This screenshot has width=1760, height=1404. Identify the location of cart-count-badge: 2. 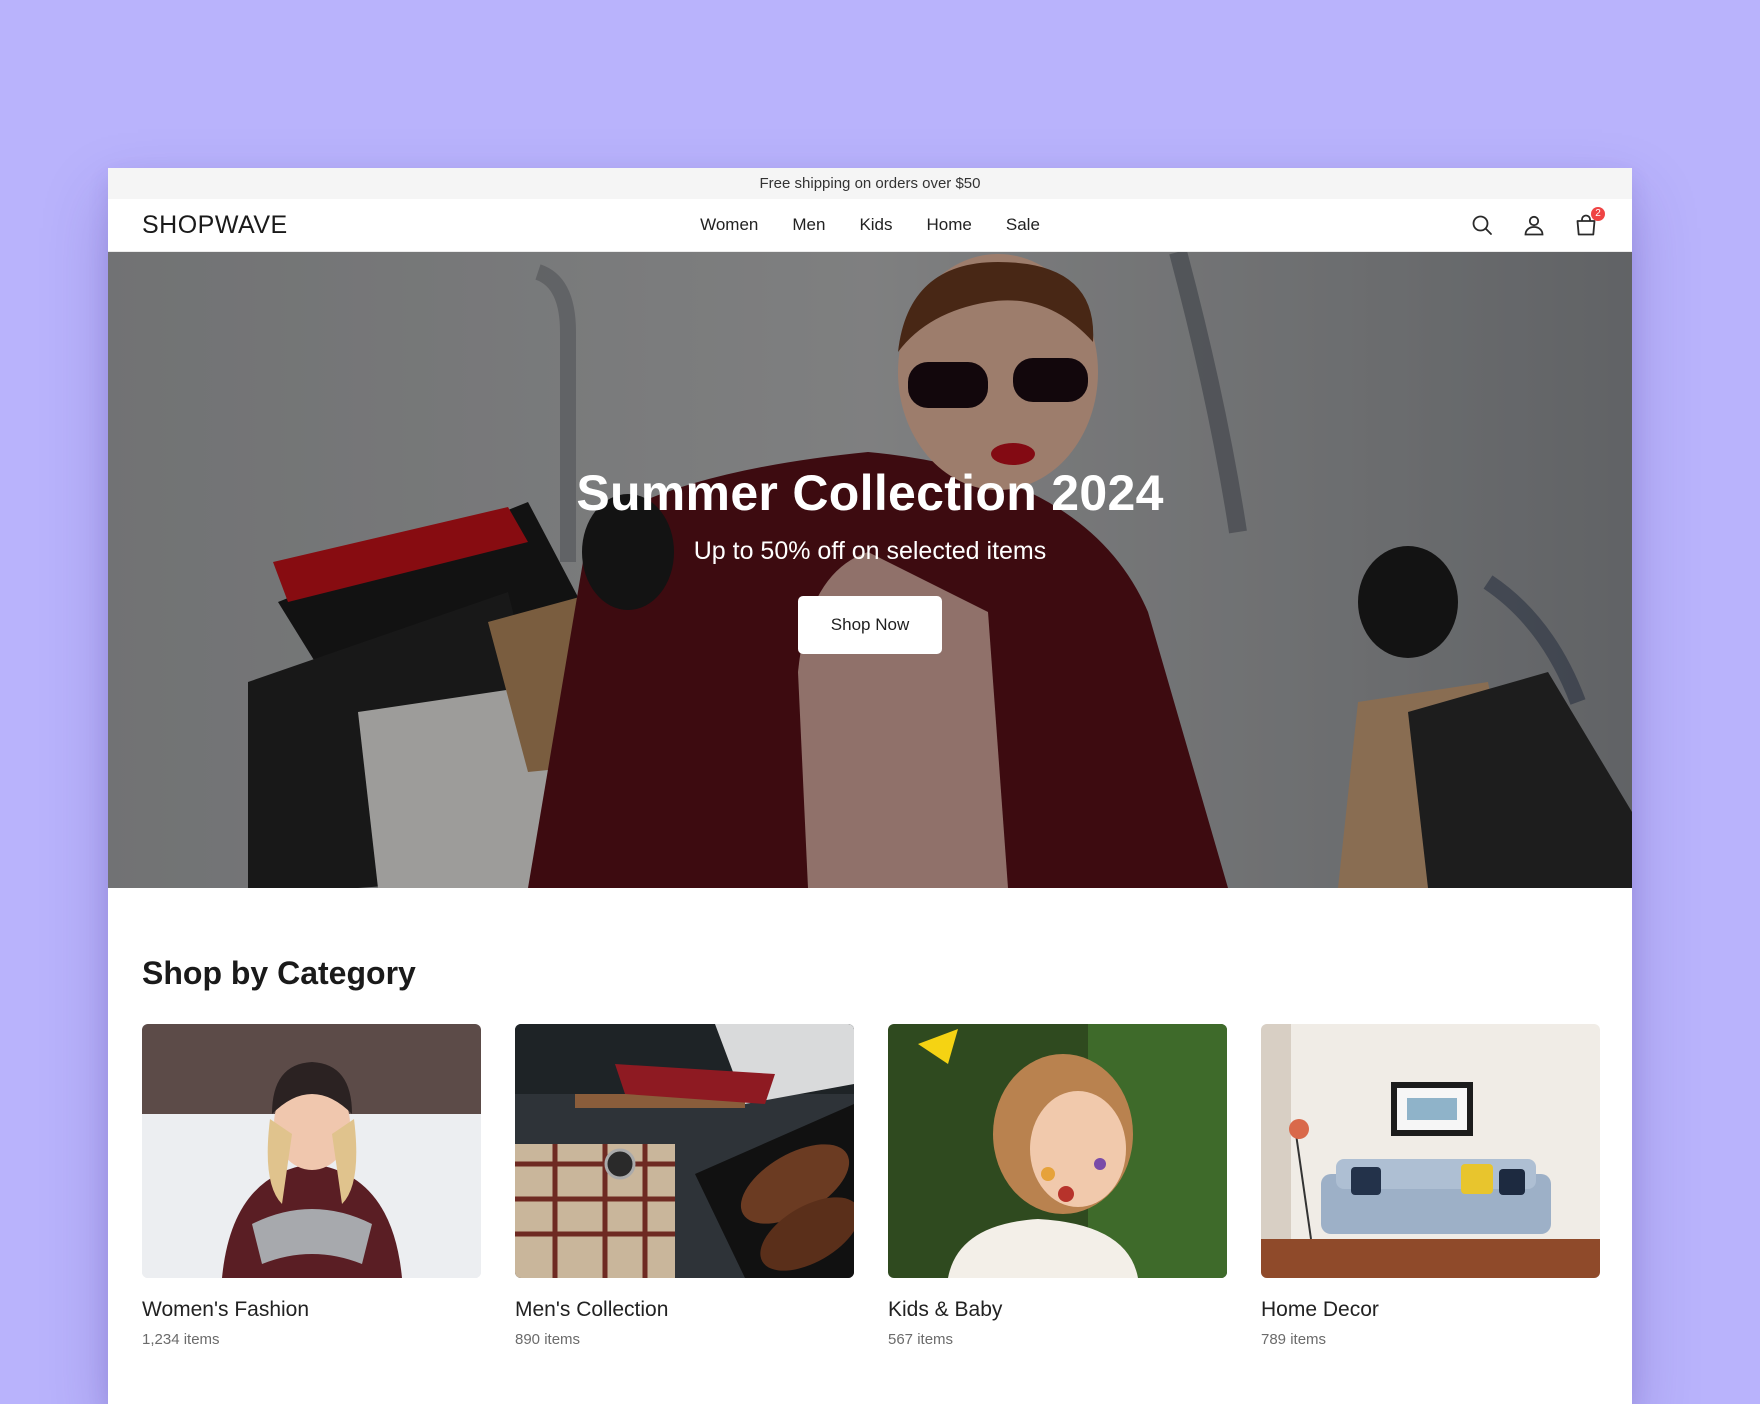
(1598, 214).